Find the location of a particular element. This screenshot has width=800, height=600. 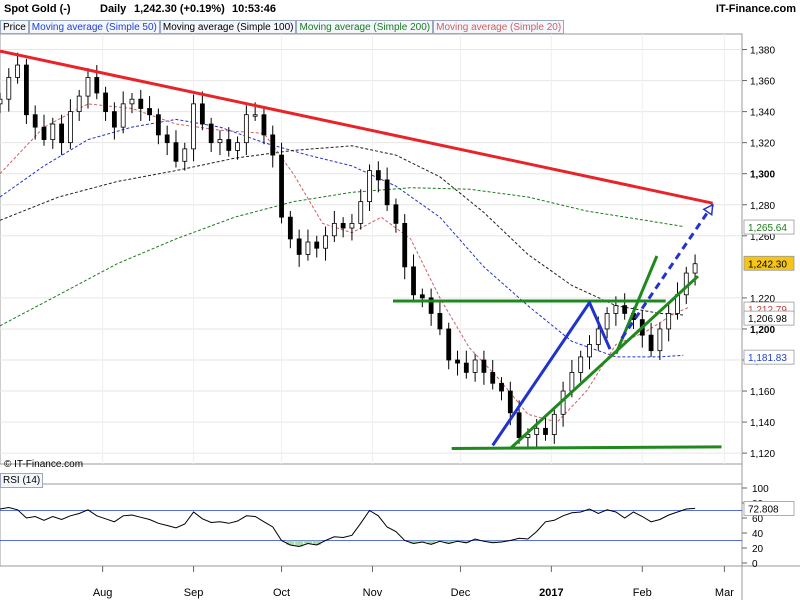

legend-sma-50: Moving average (Simple 50) is located at coordinates (94, 27).